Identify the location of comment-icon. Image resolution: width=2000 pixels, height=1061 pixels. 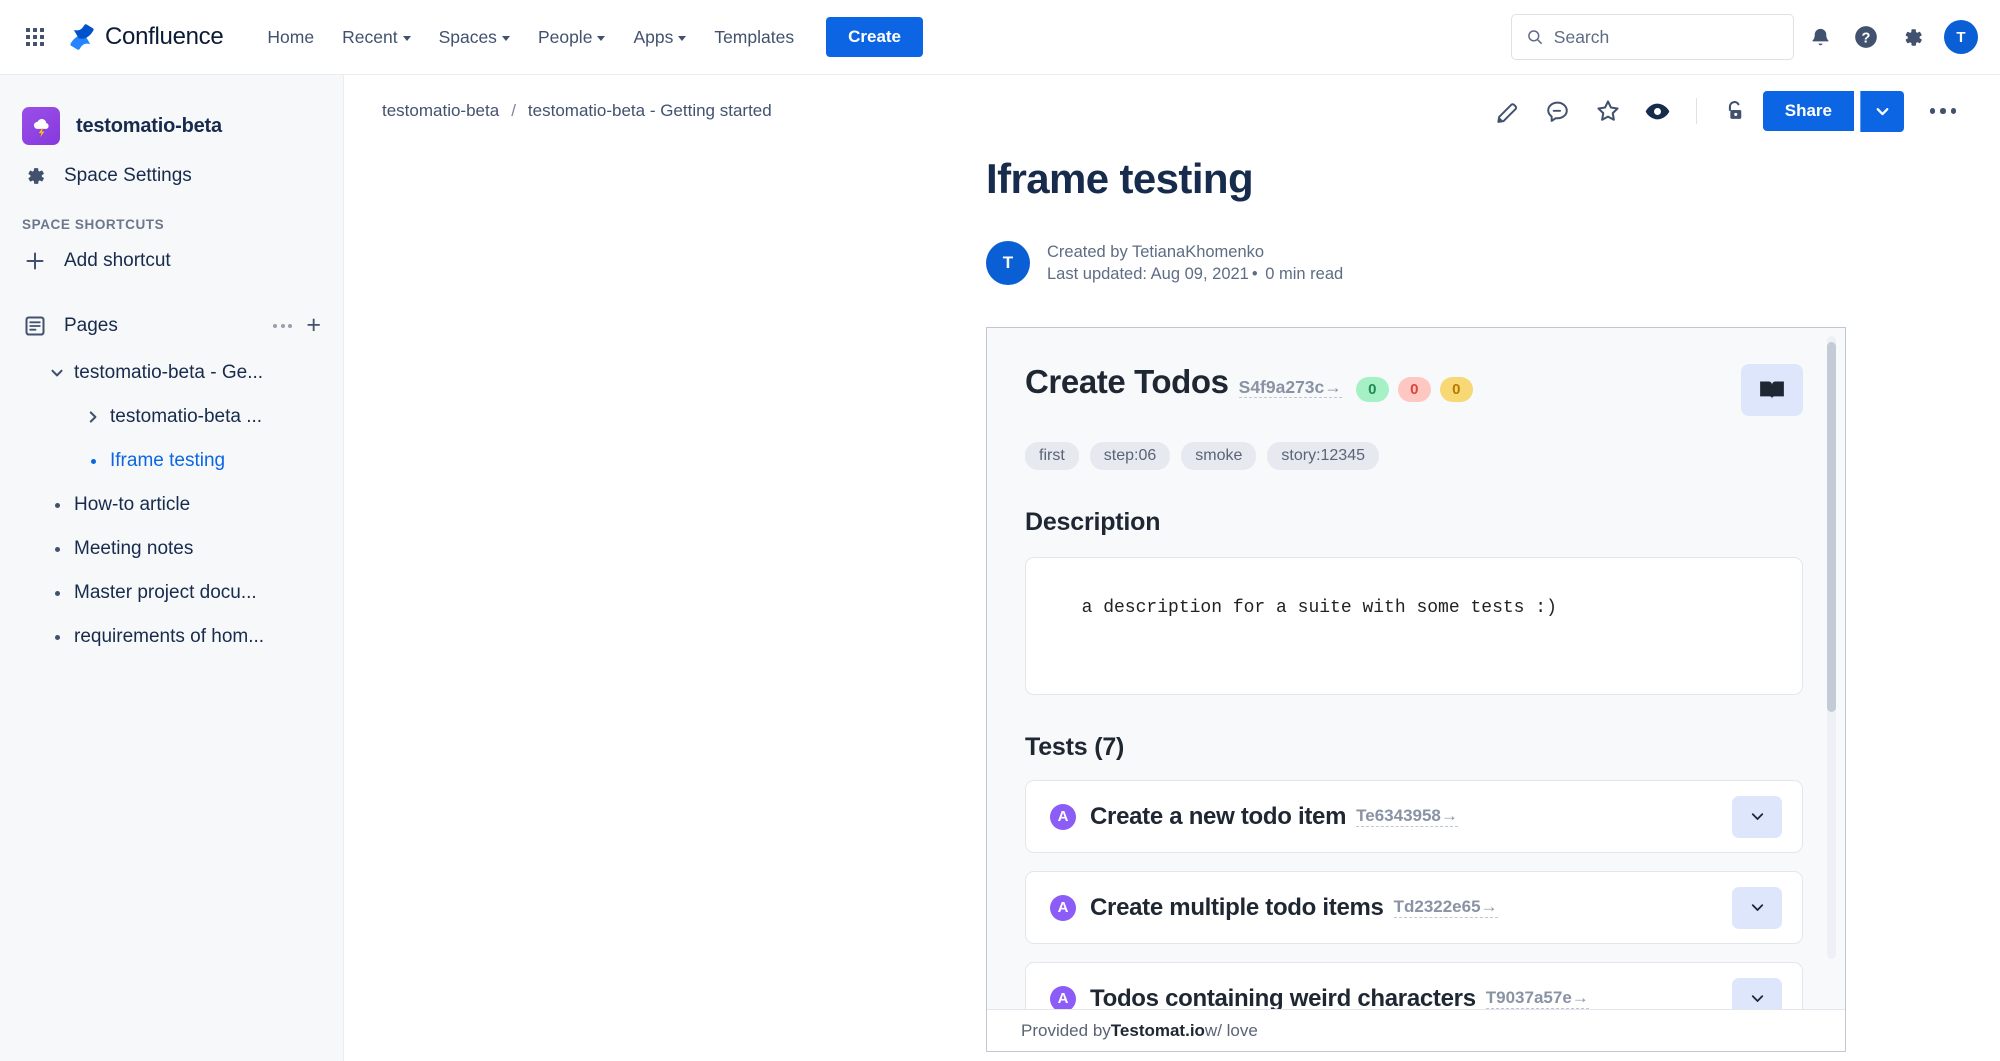
(1558, 111).